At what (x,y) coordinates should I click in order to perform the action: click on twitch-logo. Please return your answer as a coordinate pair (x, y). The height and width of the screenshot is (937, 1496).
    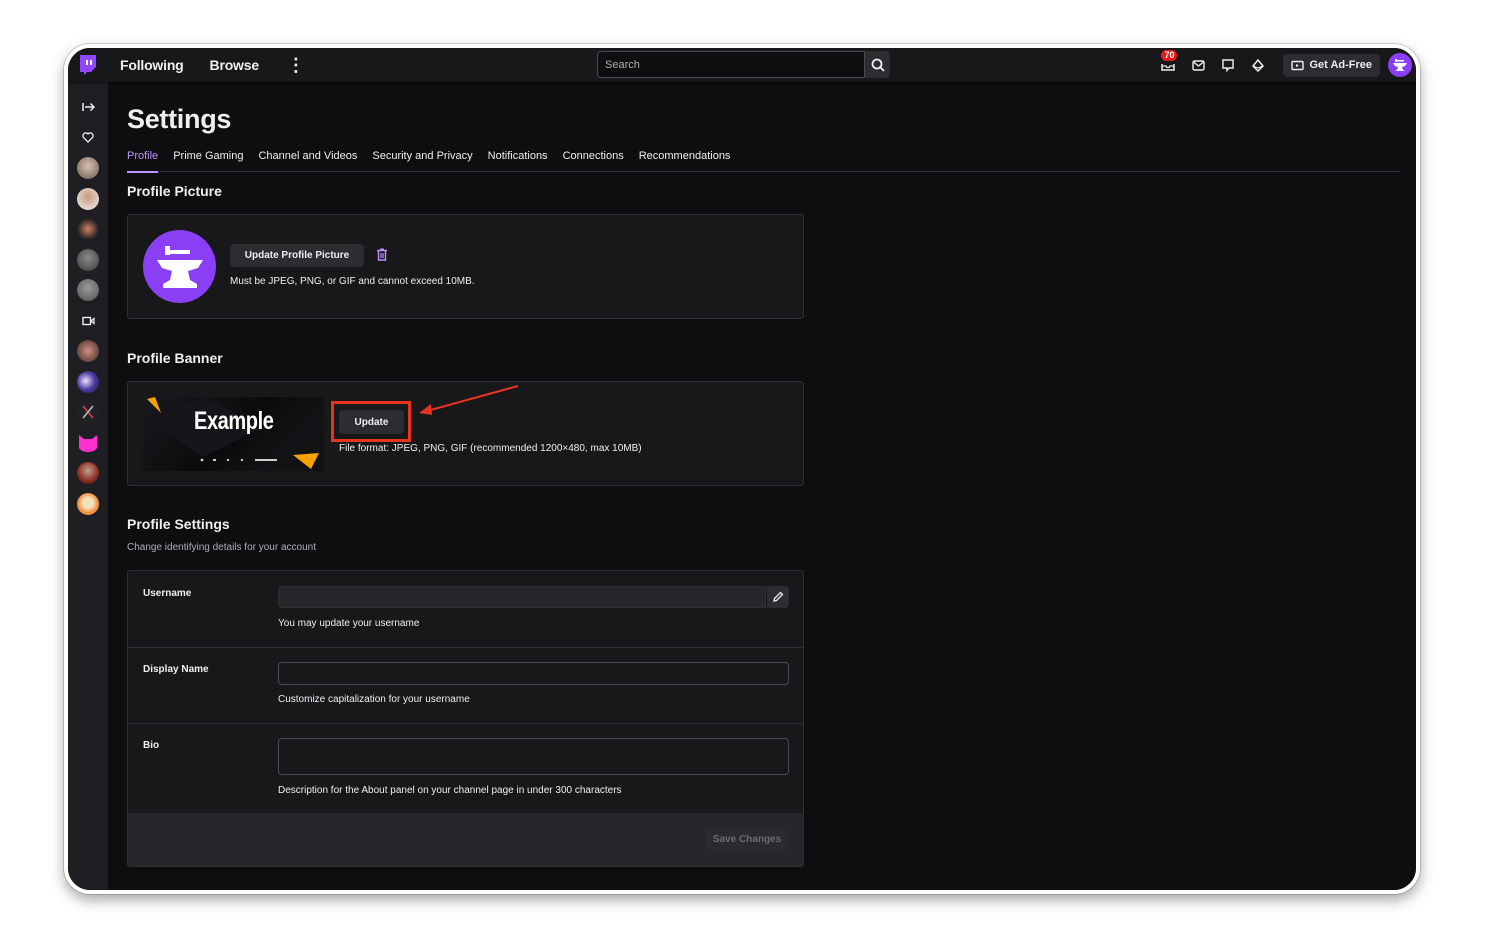
    Looking at the image, I should click on (88, 65).